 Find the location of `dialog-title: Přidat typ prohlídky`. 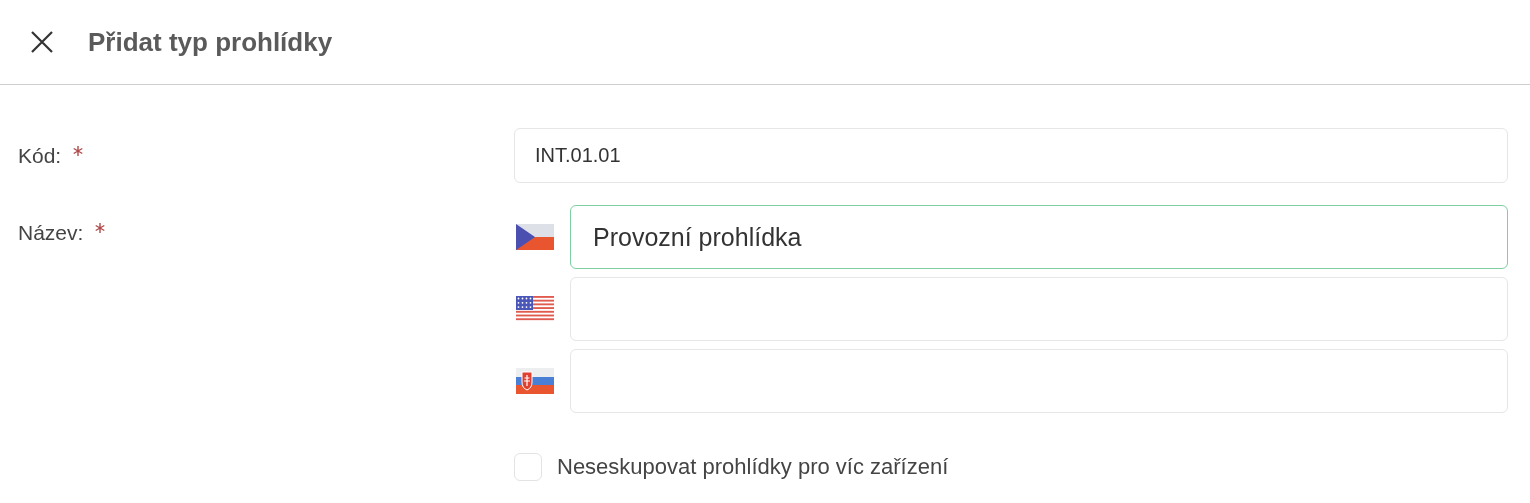

dialog-title: Přidat typ prohlídky is located at coordinates (210, 42).